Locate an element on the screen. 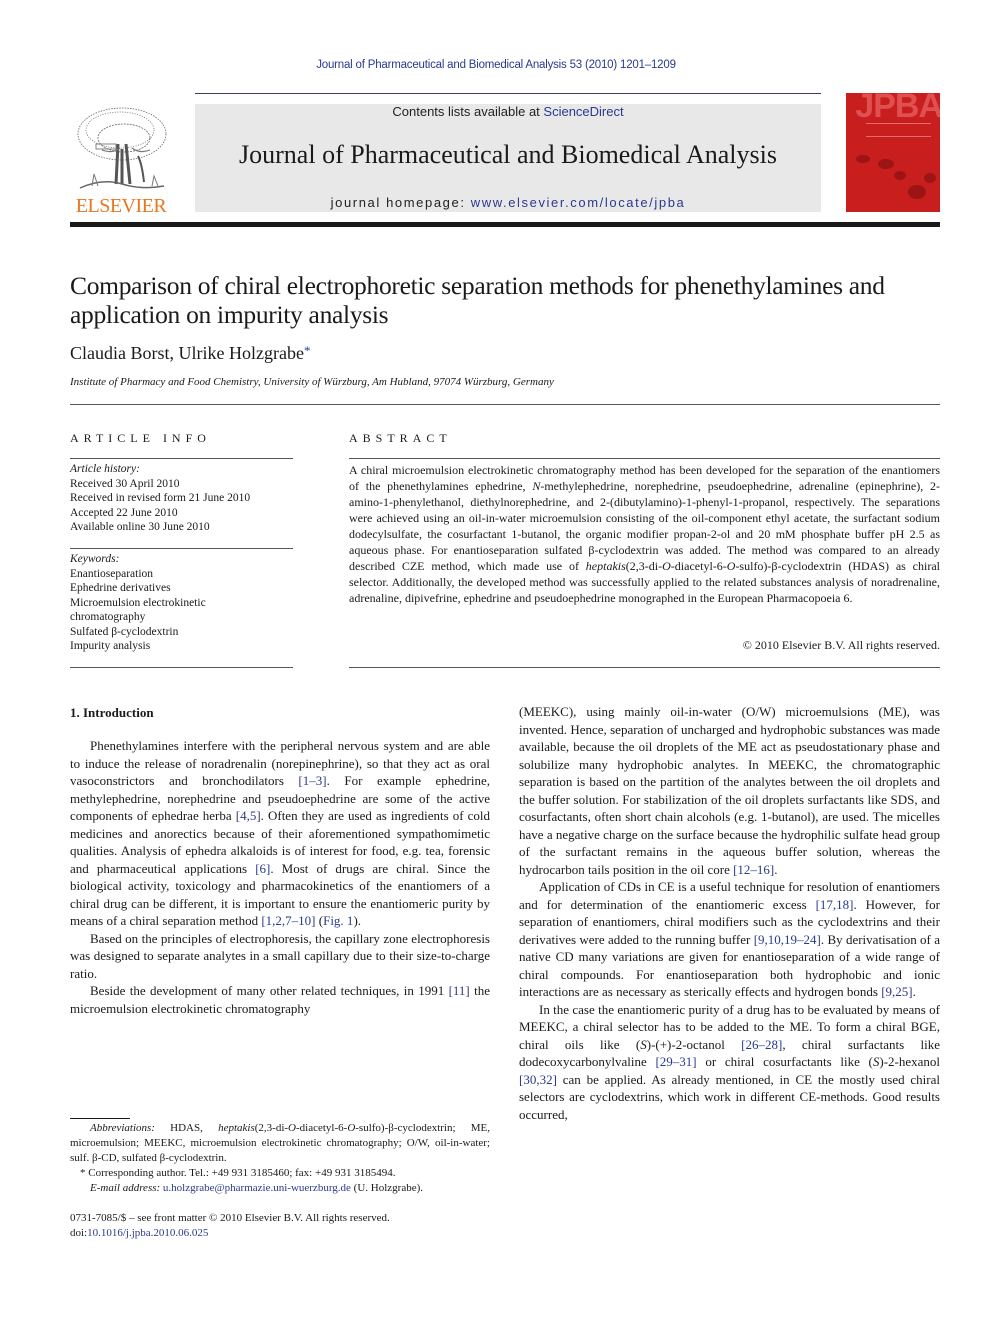 The image size is (992, 1323). elsevier-tree-icon is located at coordinates (122, 148).